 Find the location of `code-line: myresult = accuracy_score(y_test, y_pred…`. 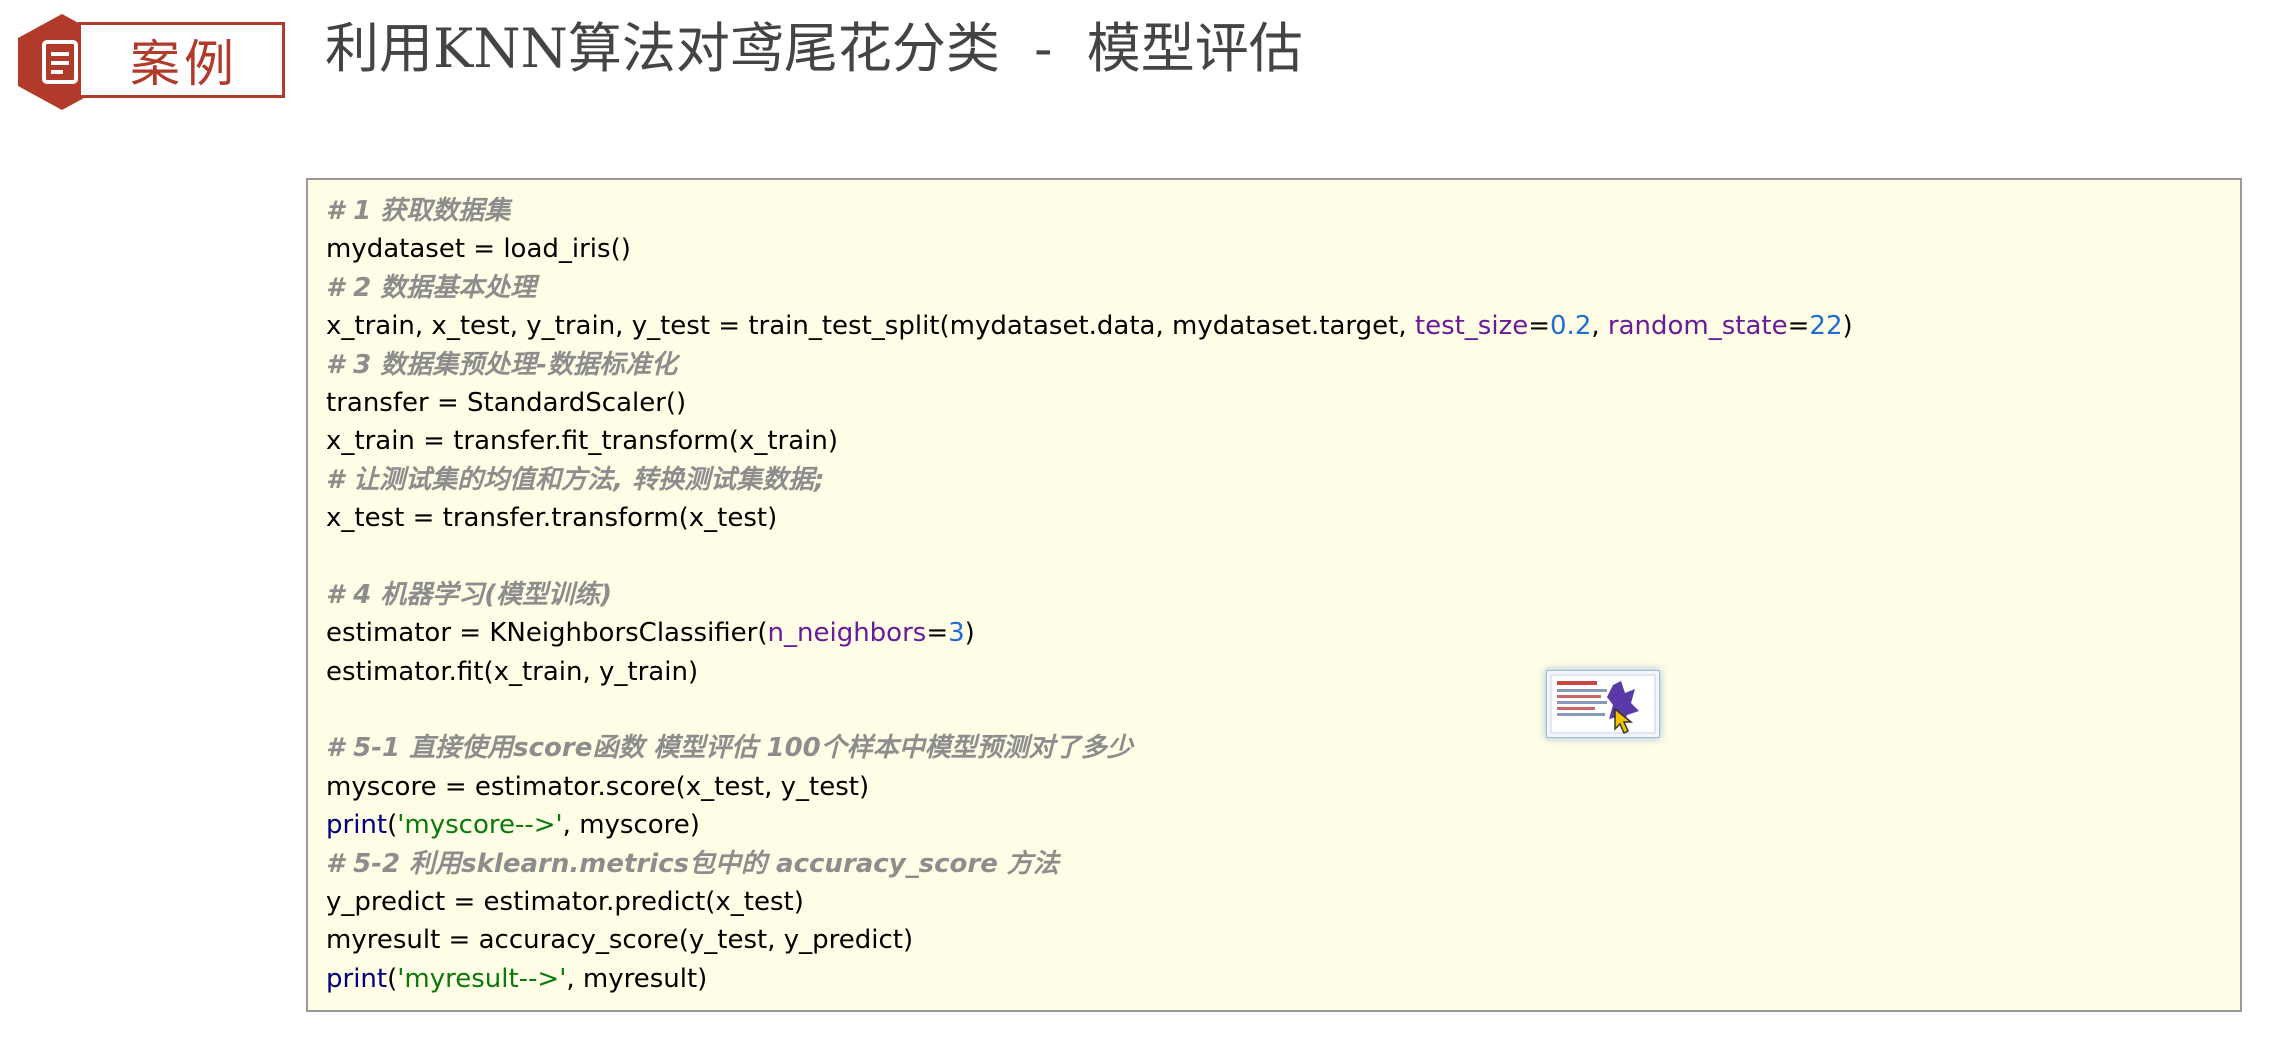

code-line: myresult = accuracy_score(y_test, y_pred… is located at coordinates (620, 940).